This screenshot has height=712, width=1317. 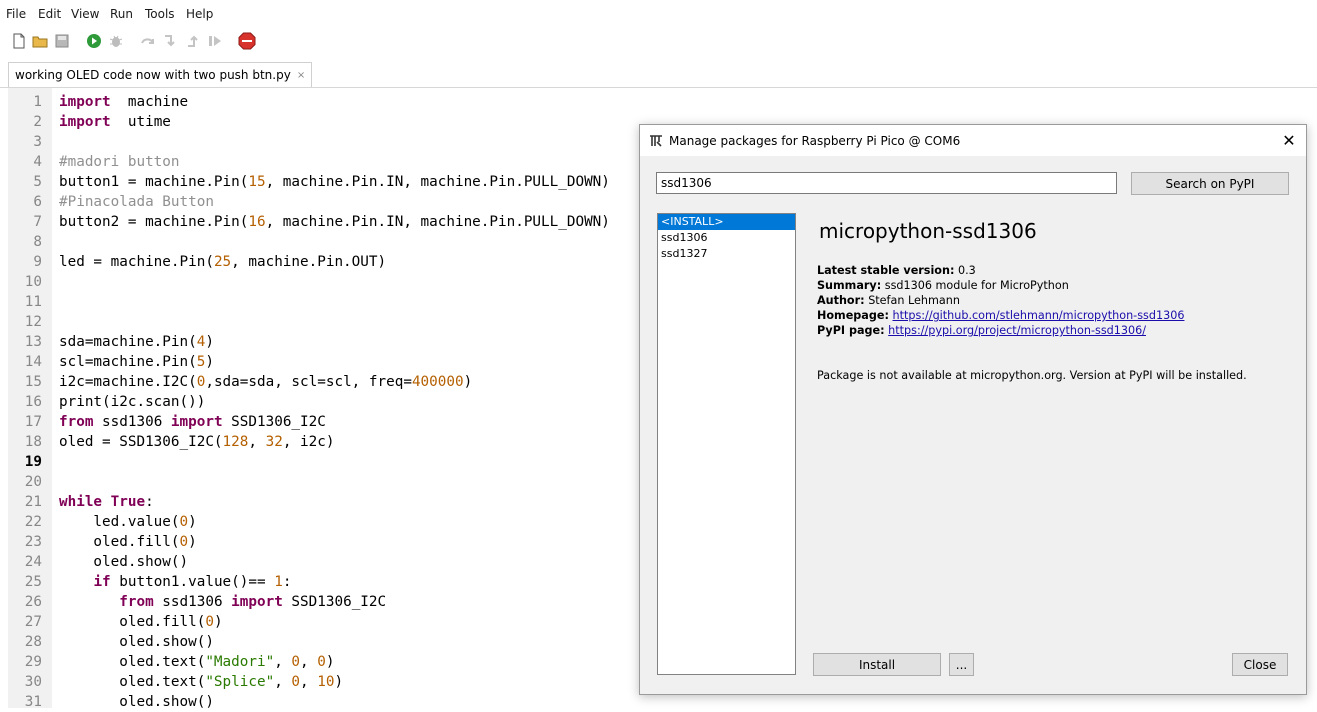 What do you see at coordinates (726, 222) in the screenshot?
I see `list-item-install: <INSTALL>` at bounding box center [726, 222].